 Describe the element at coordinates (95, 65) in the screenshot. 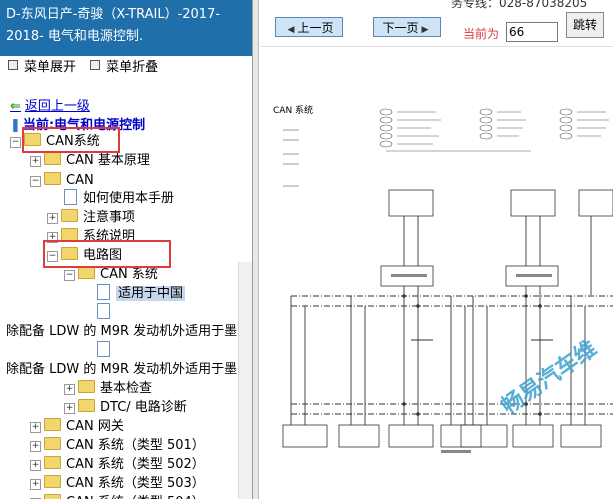

I see `collapse-icon` at that location.